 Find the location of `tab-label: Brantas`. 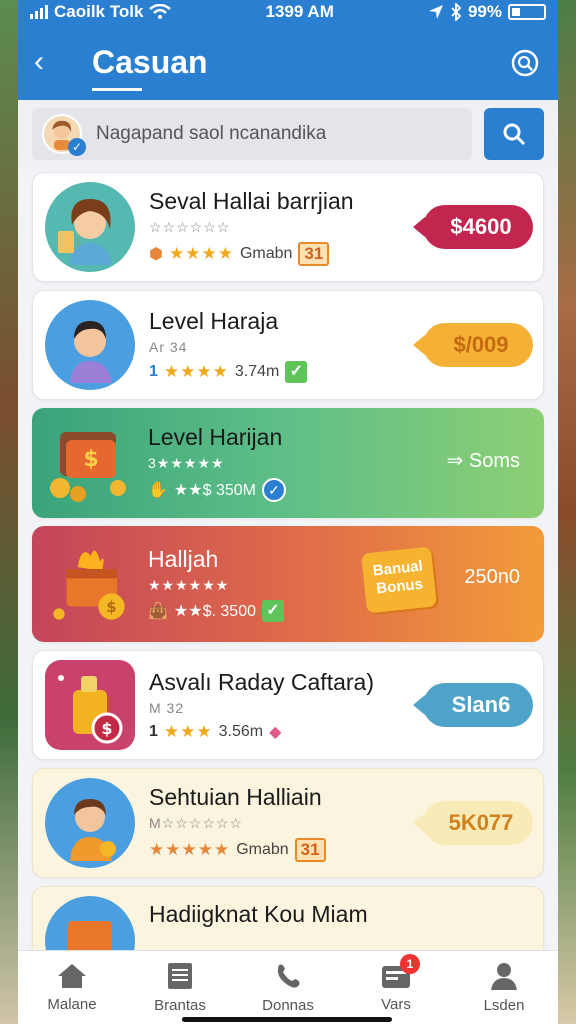

tab-label: Brantas is located at coordinates (180, 1005).